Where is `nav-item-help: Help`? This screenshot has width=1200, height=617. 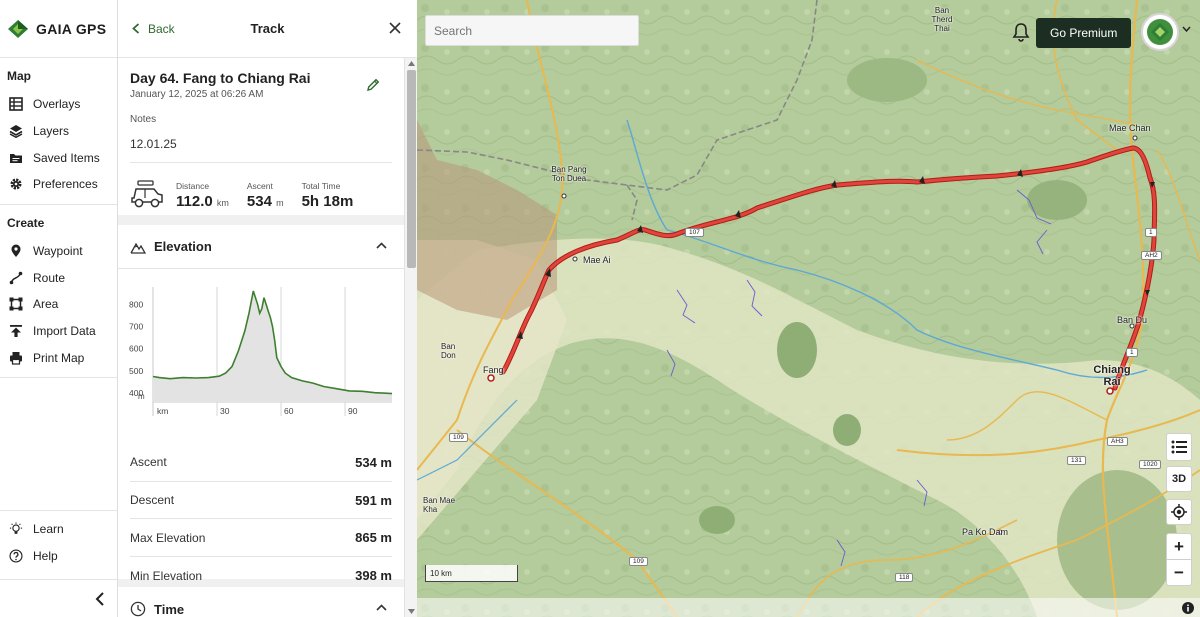
nav-item-help: Help is located at coordinates (58, 555).